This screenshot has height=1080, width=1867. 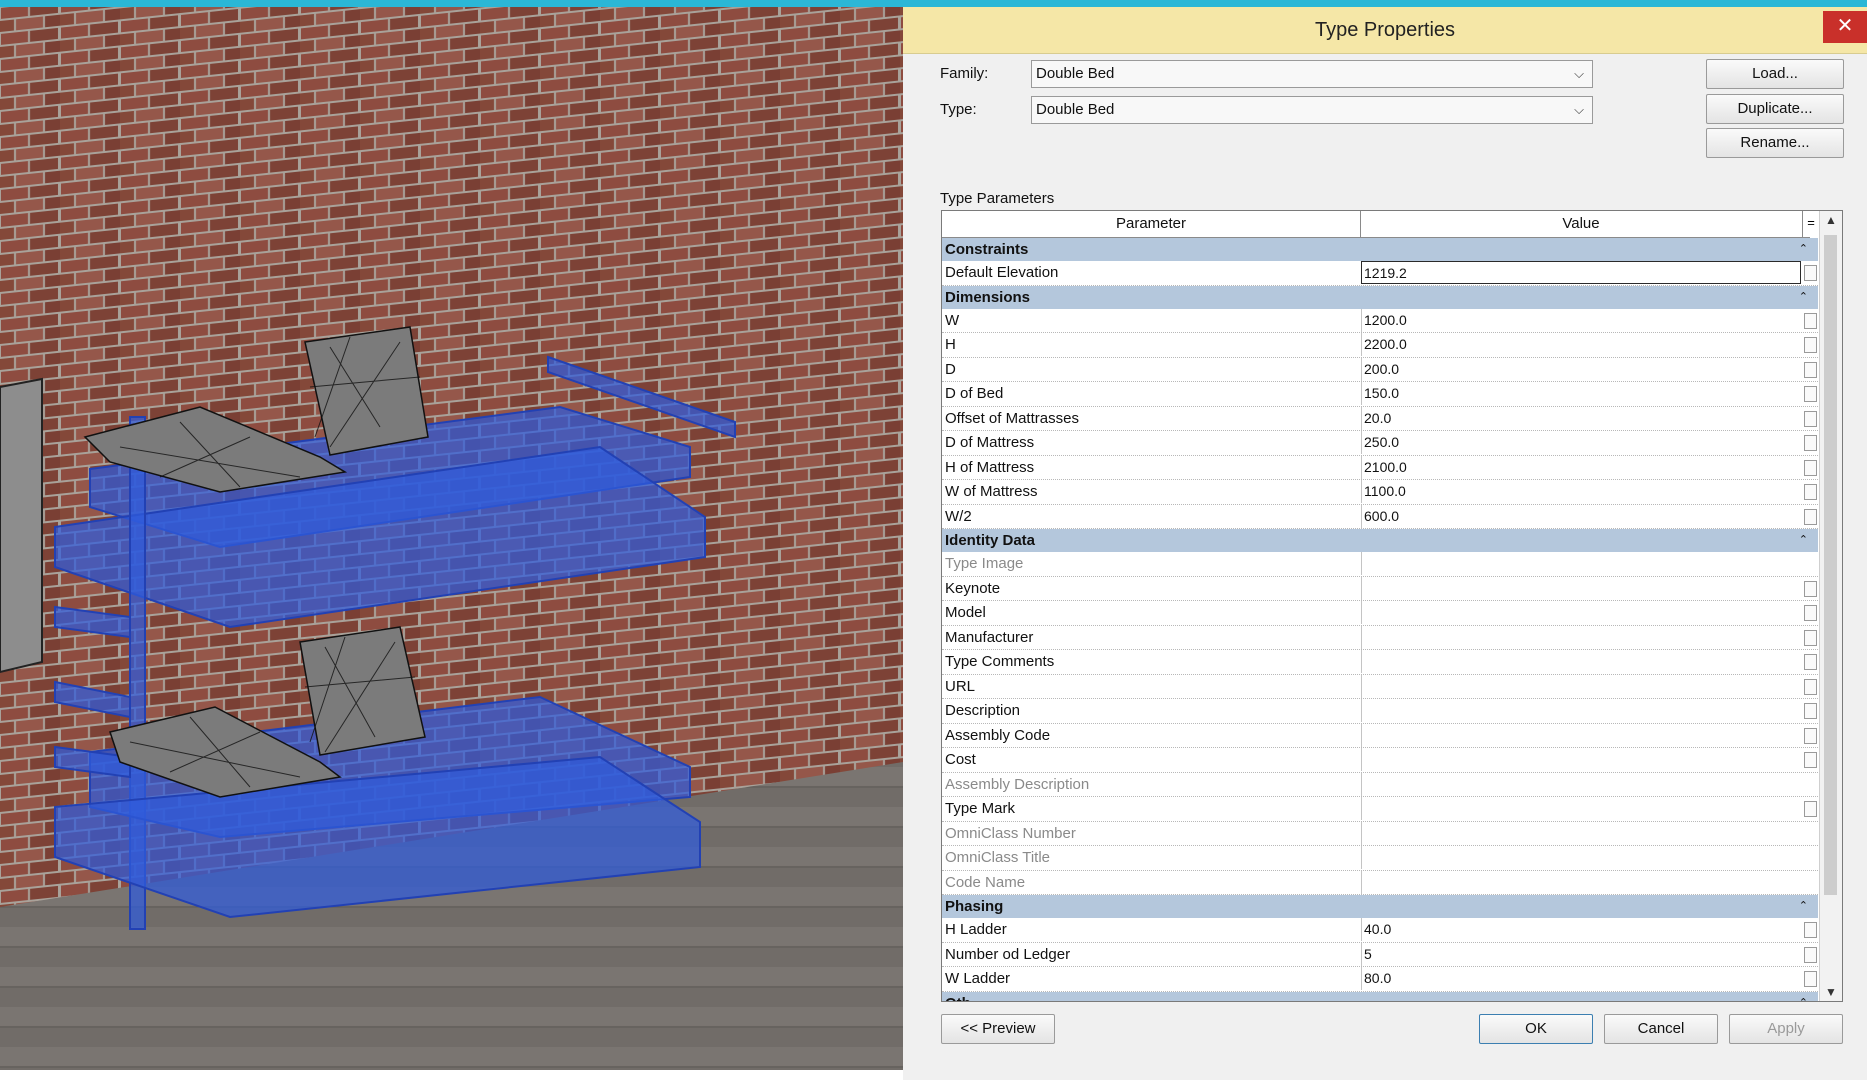 What do you see at coordinates (1536, 1029) in the screenshot?
I see `ok-button: OK` at bounding box center [1536, 1029].